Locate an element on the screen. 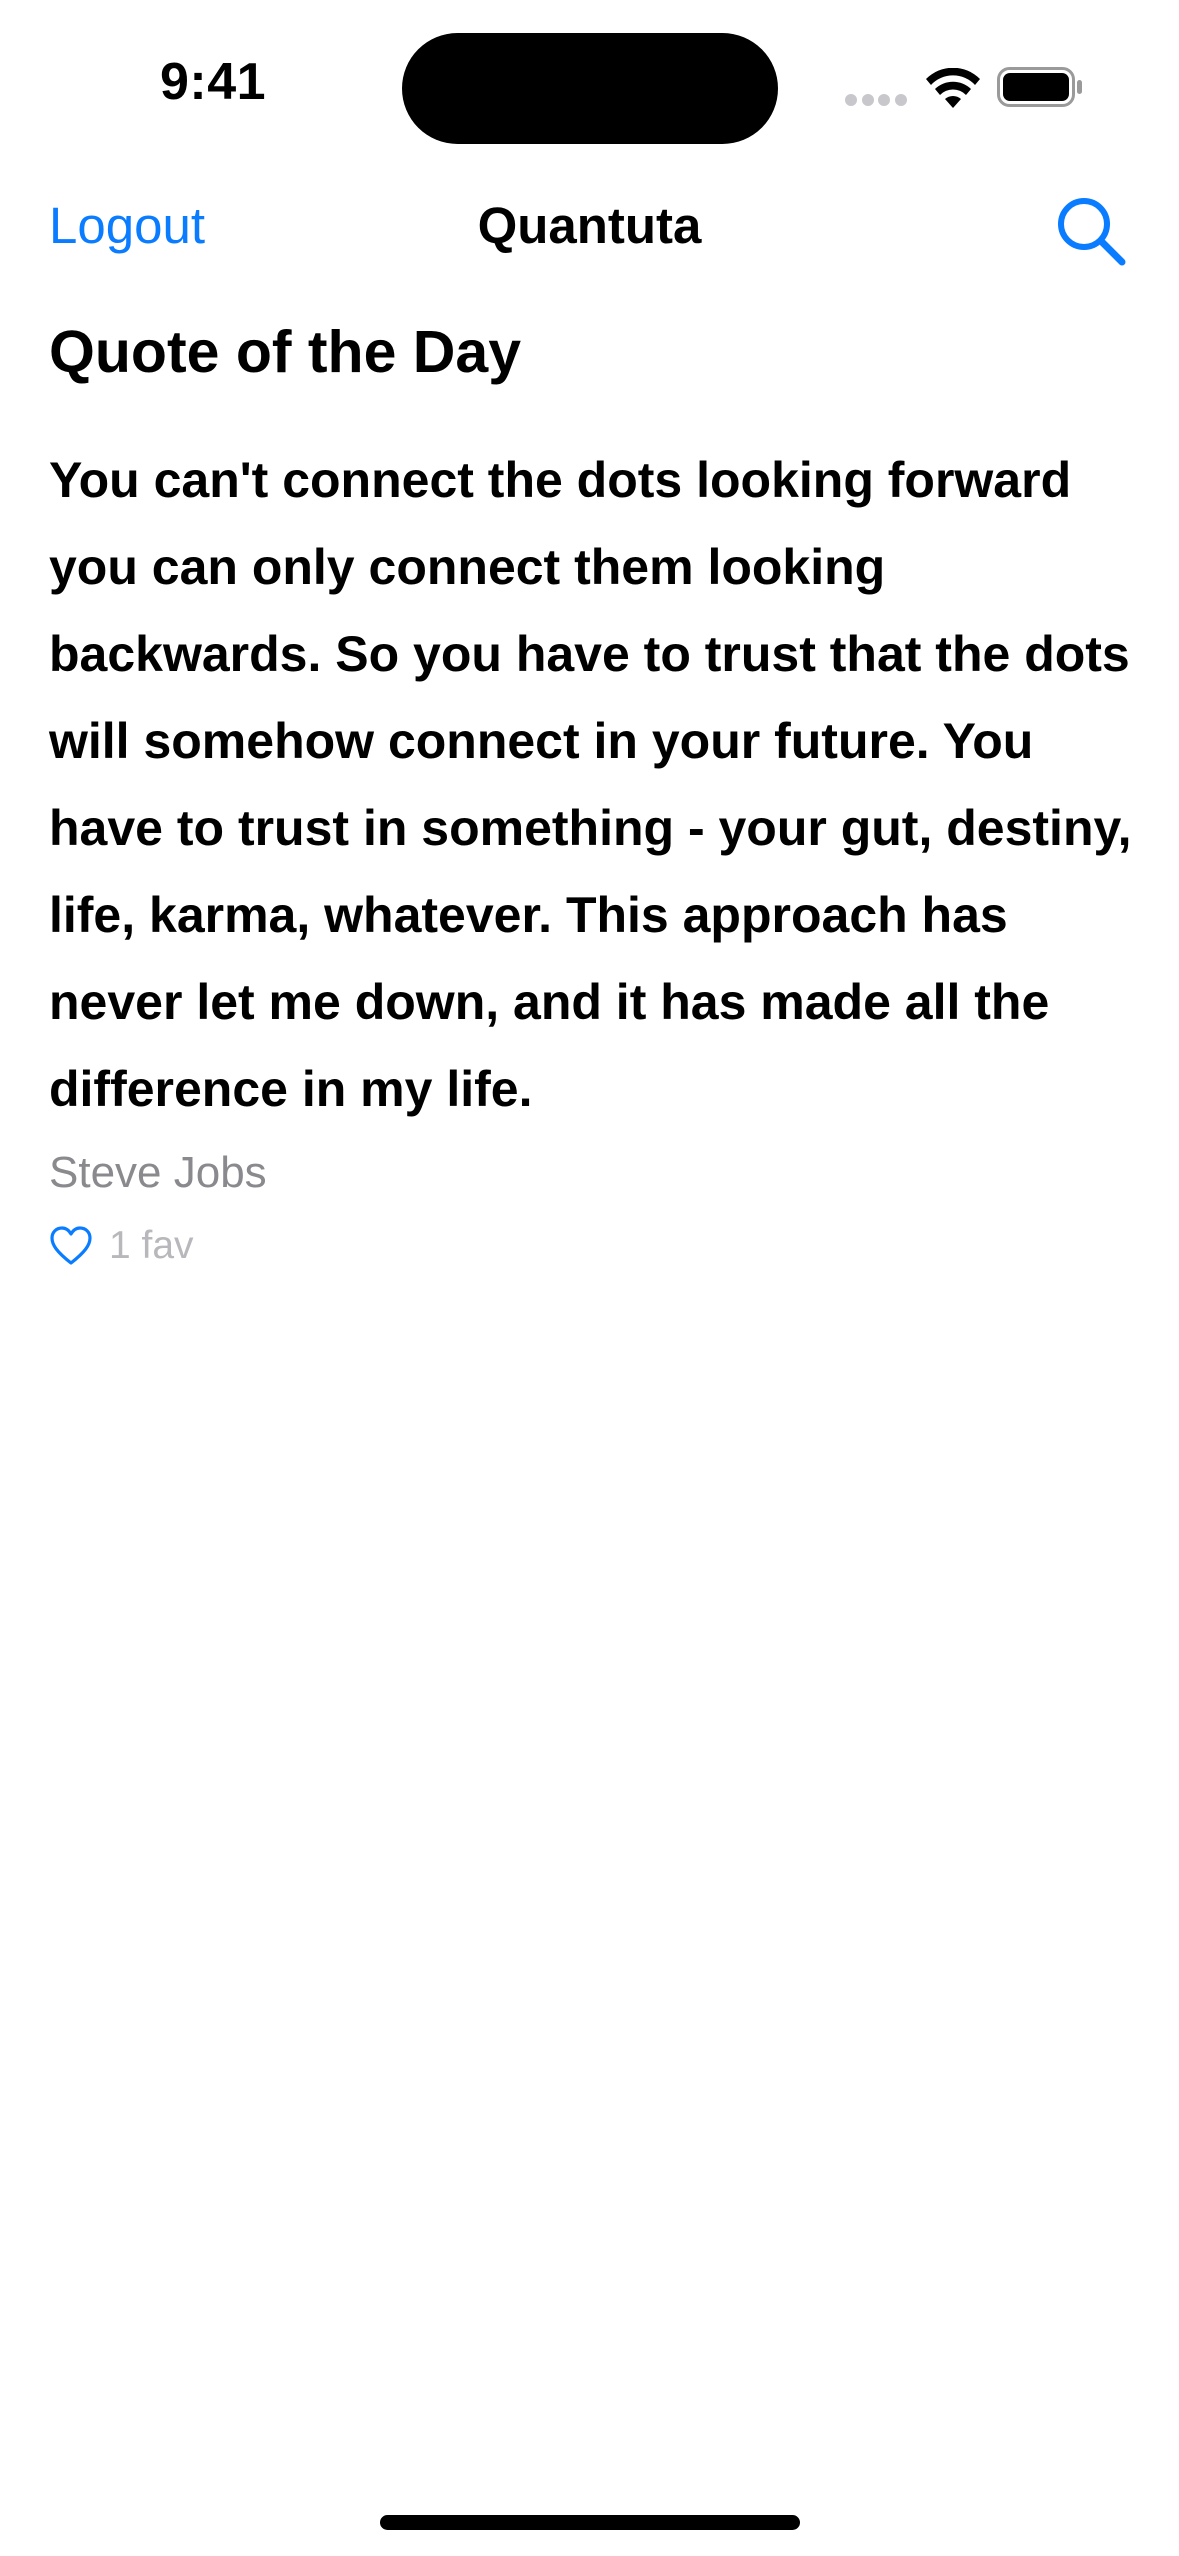 This screenshot has height=2556, width=1179. heart-icon is located at coordinates (71, 1246).